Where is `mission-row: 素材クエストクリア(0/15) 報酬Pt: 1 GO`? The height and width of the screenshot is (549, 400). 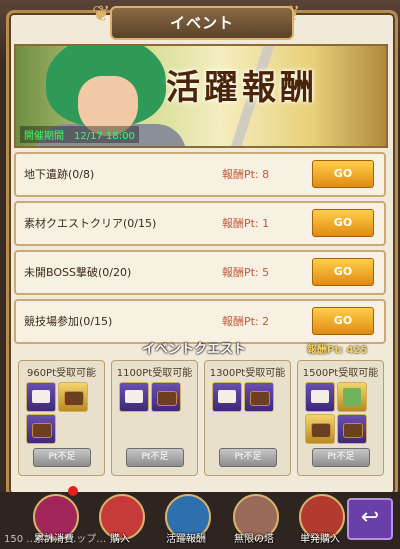
mission-row: 素材クエストクリア(0/15) 報酬Pt: 1 GO is located at coordinates (200, 223).